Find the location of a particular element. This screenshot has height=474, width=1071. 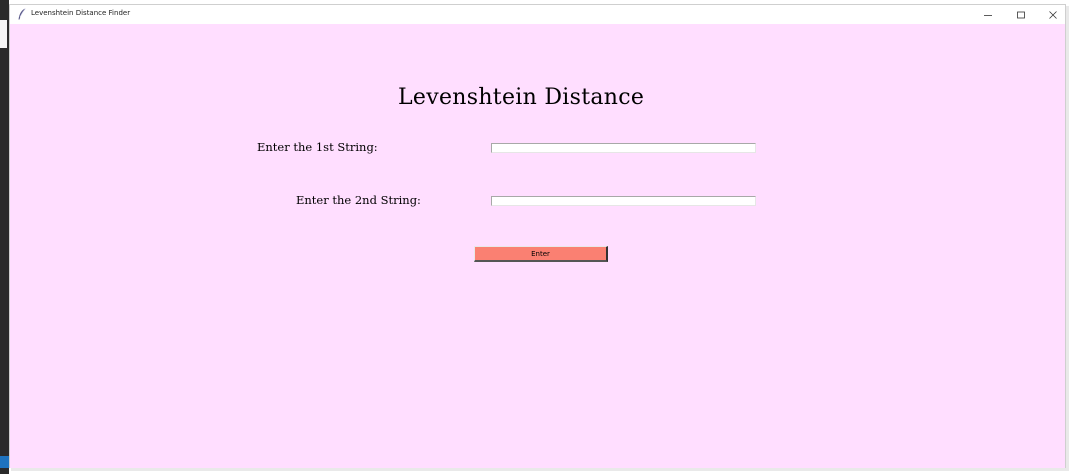

window-shadow-right is located at coordinates (1067, 238).